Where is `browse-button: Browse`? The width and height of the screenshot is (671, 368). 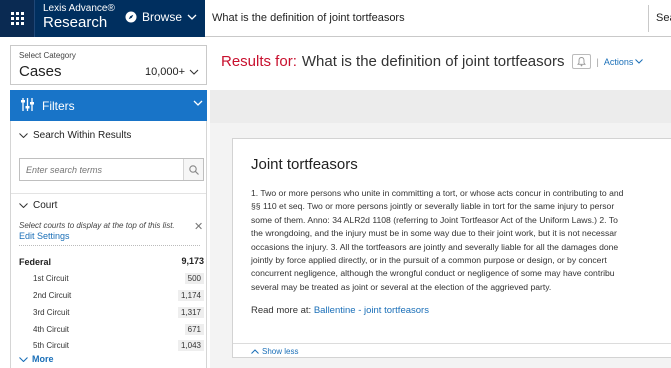 browse-button: Browse is located at coordinates (161, 17).